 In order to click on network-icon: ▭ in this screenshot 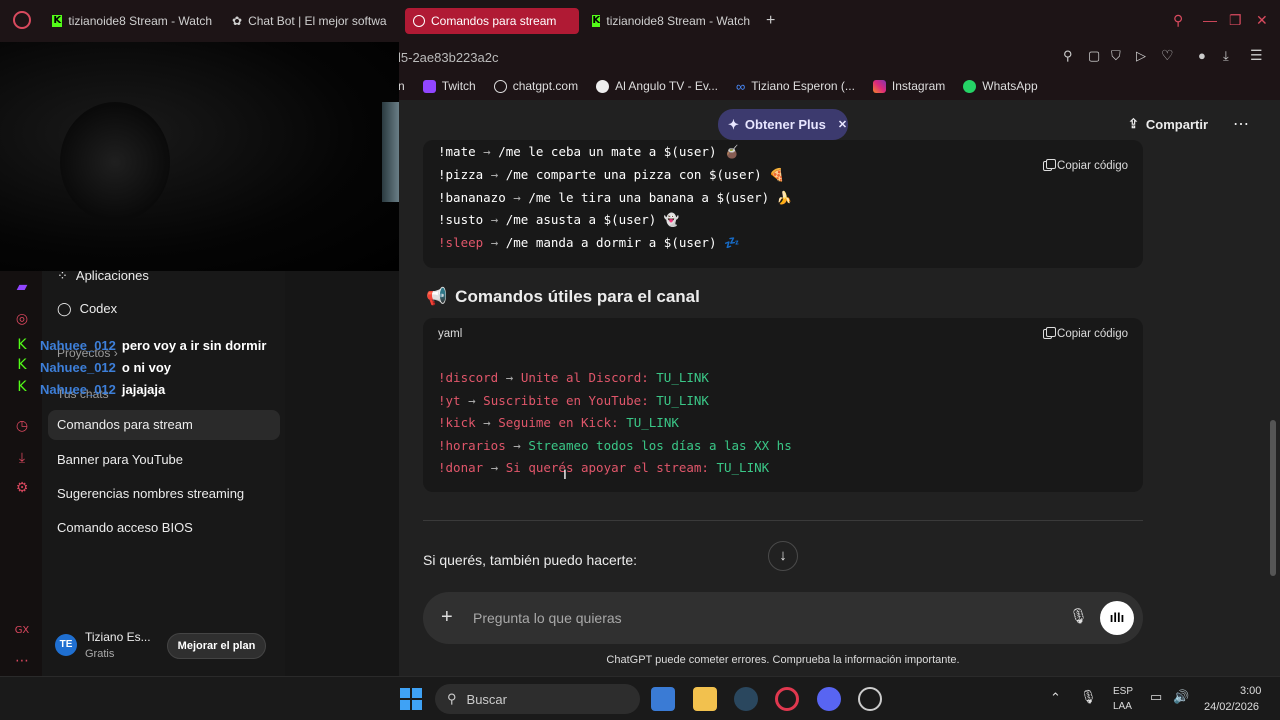, I will do `click(1156, 697)`.